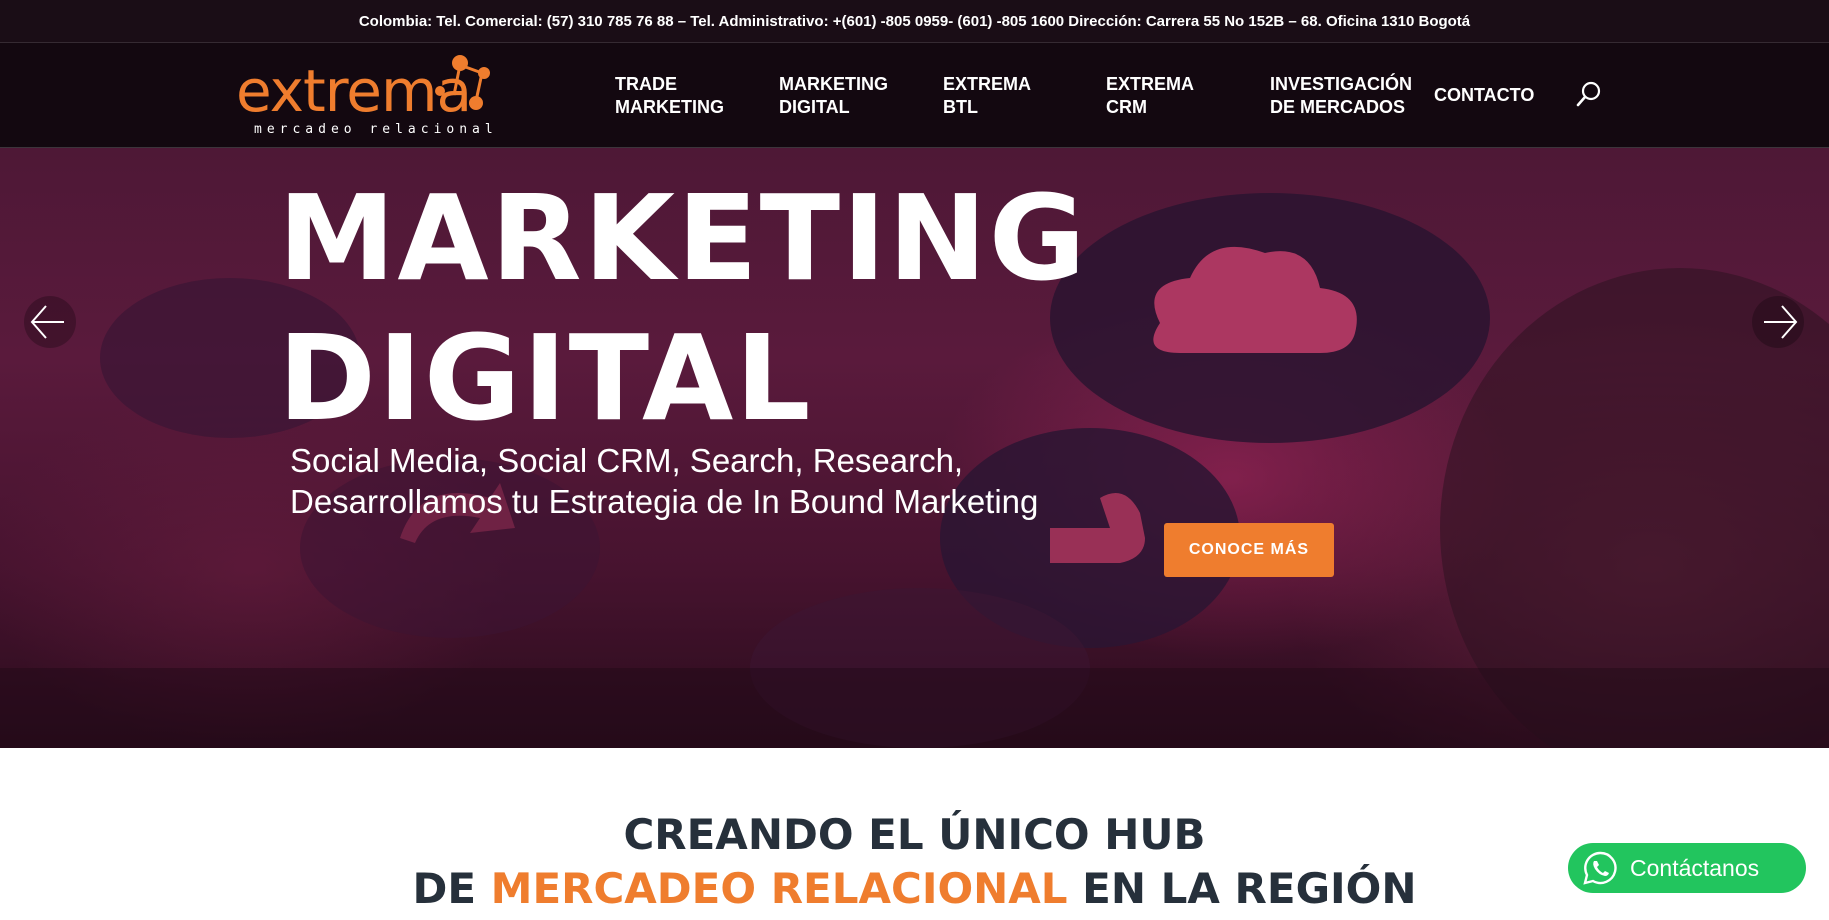  Describe the element at coordinates (914, 834) in the screenshot. I see `section-heading-line1: CREANDO EL ÚNICO HUB` at that location.